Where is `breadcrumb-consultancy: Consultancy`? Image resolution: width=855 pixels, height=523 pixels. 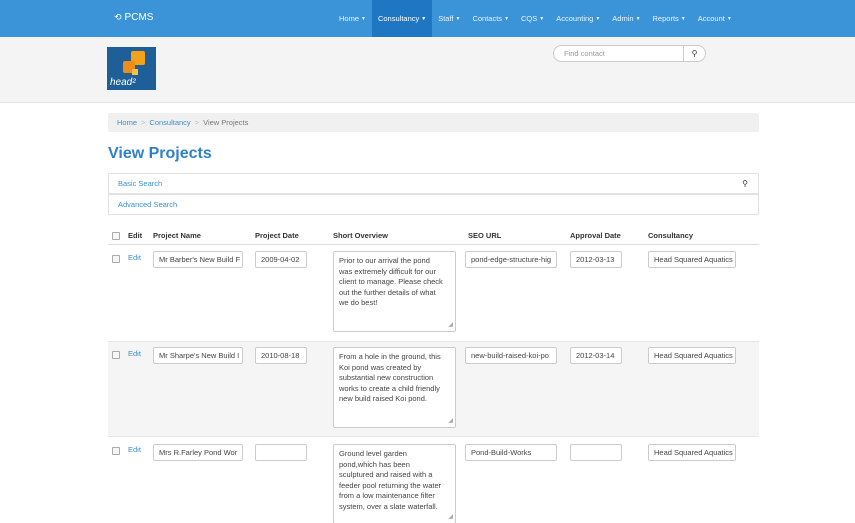 breadcrumb-consultancy: Consultancy is located at coordinates (169, 122).